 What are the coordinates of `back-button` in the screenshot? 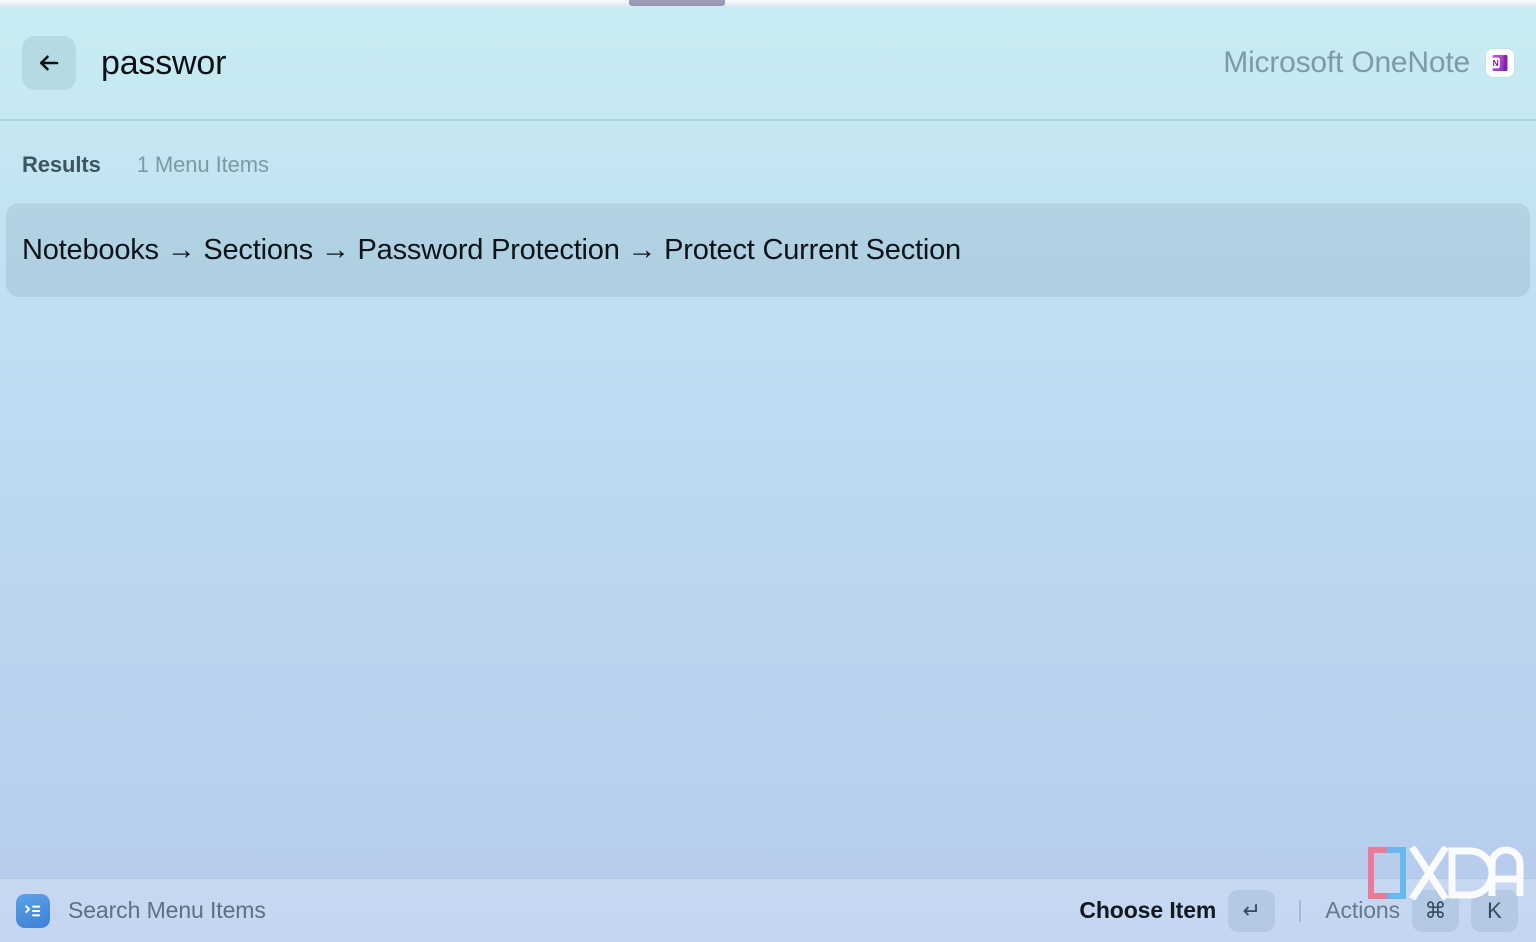 It's located at (49, 63).